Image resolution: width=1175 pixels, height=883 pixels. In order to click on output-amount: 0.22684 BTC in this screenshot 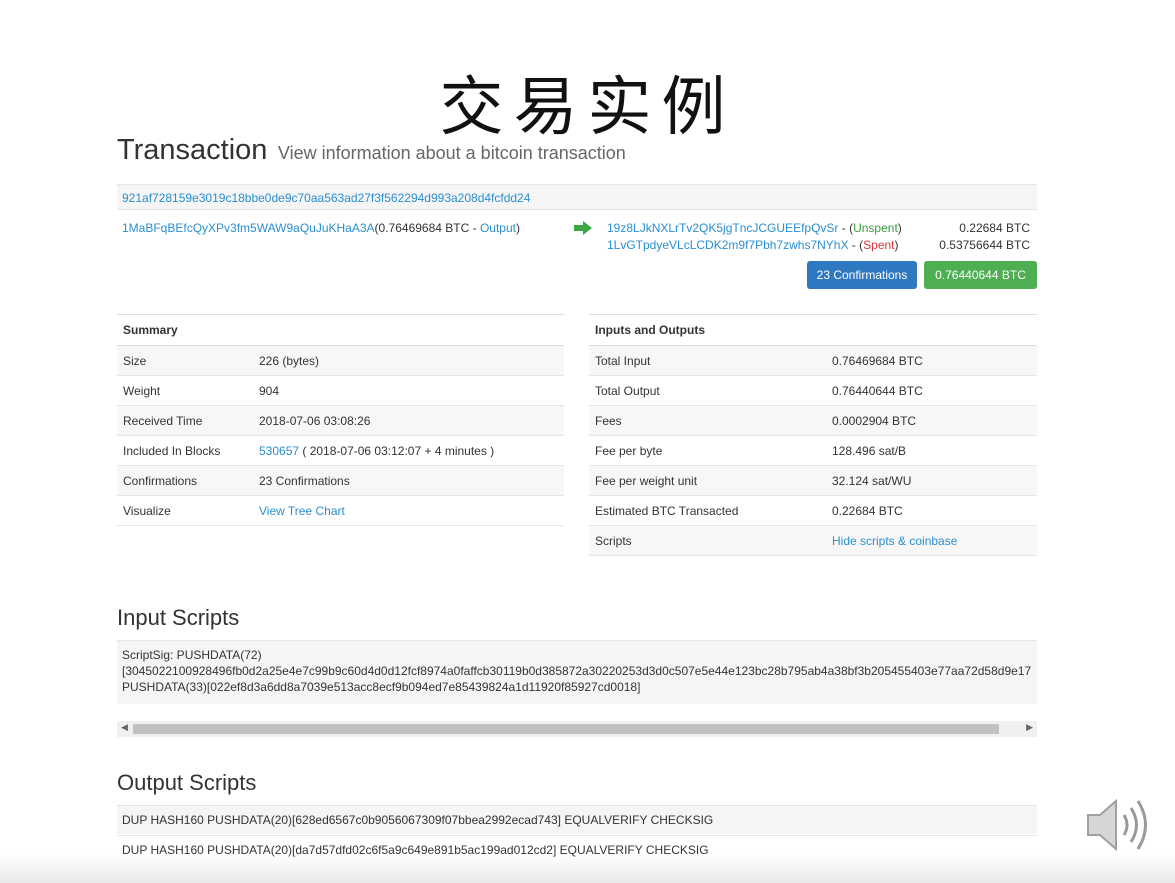, I will do `click(994, 228)`.